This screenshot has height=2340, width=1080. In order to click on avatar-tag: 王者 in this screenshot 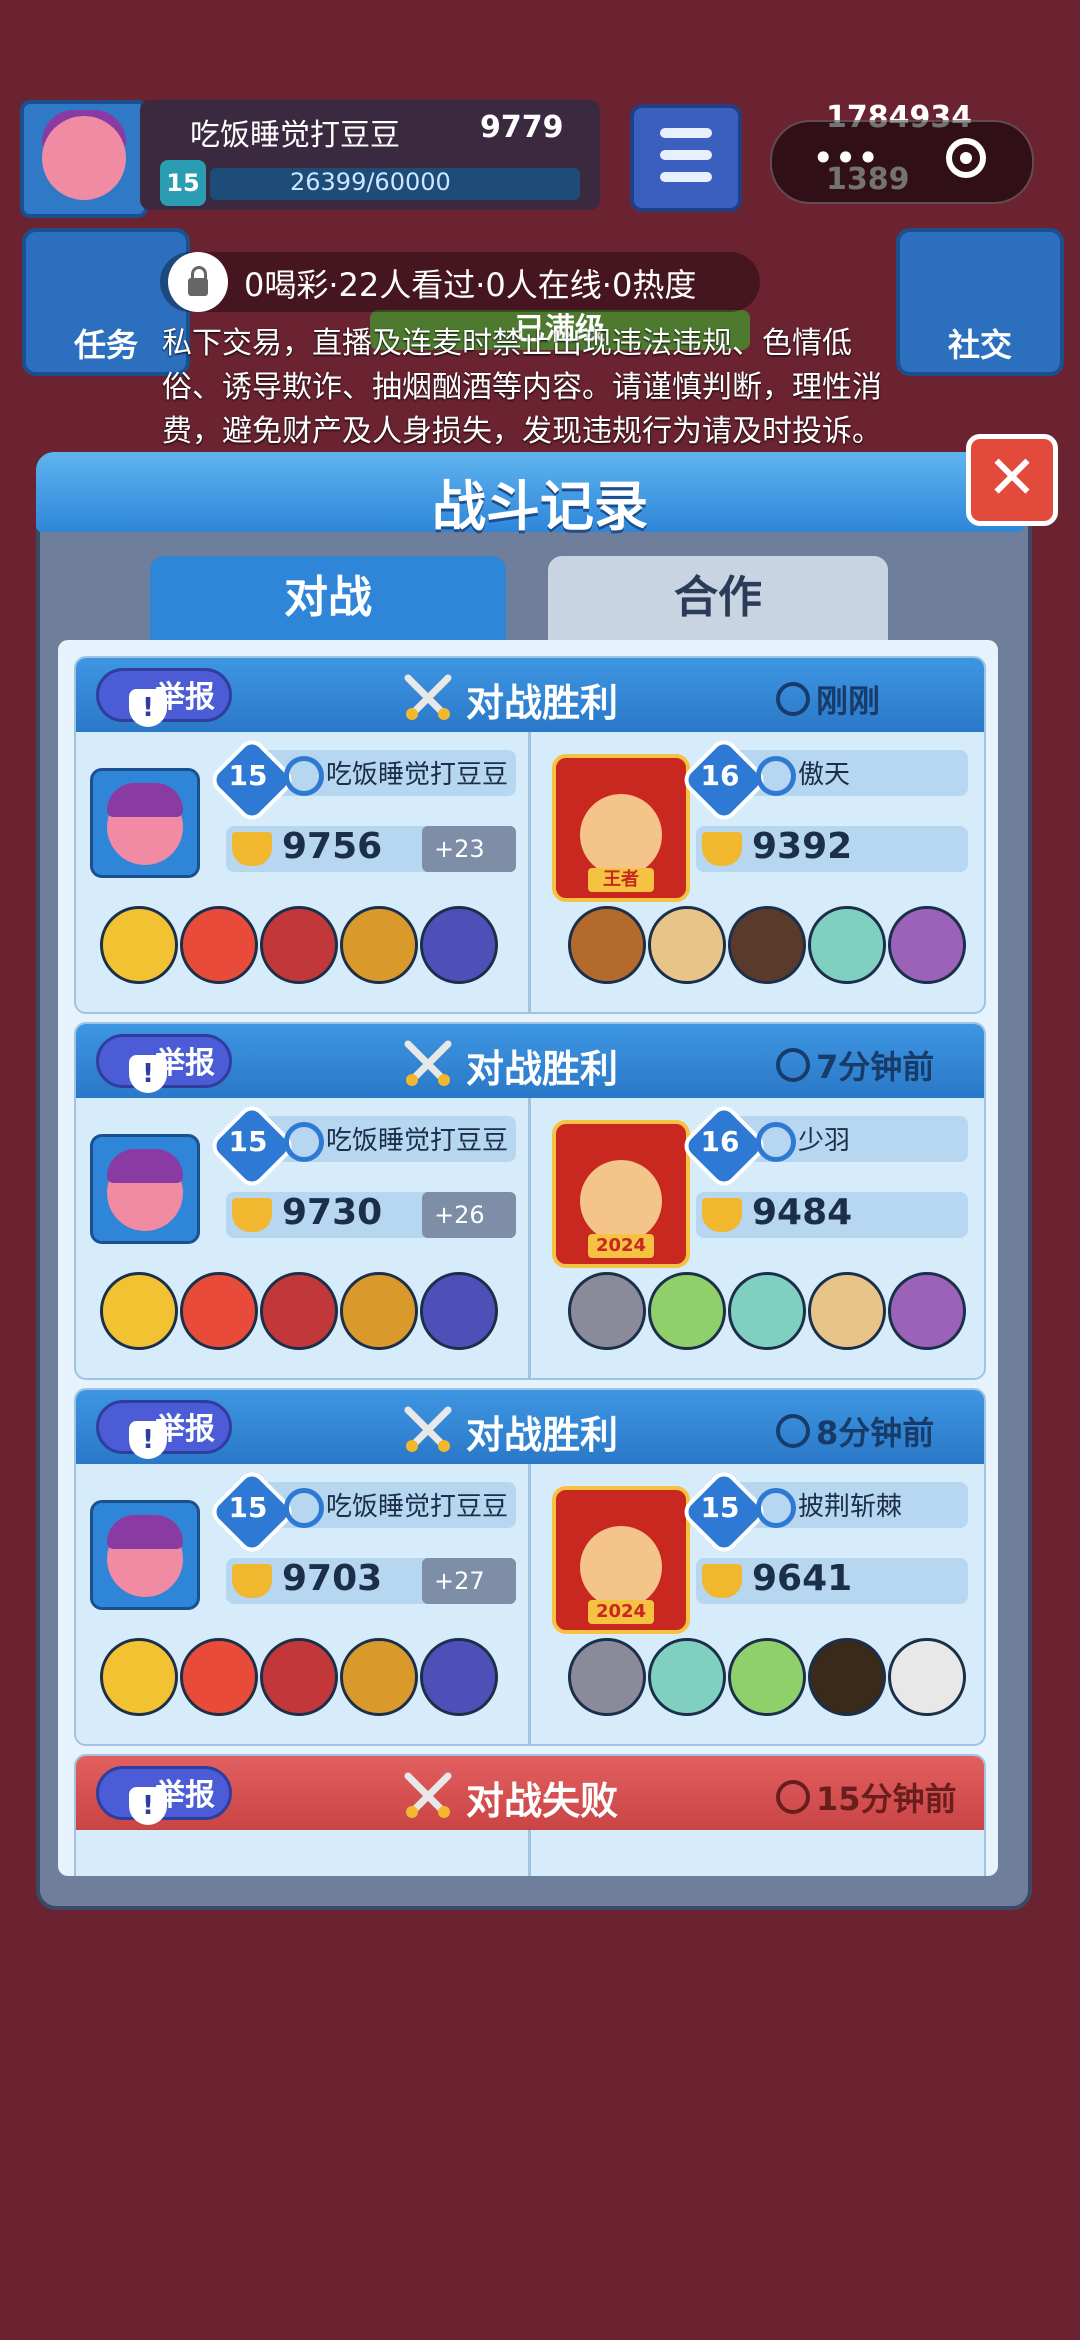, I will do `click(621, 880)`.